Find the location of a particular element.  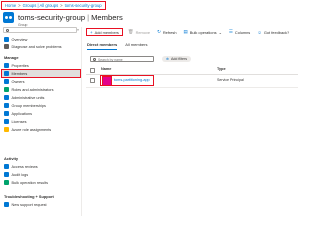

select-all-checkbox is located at coordinates (92, 70).